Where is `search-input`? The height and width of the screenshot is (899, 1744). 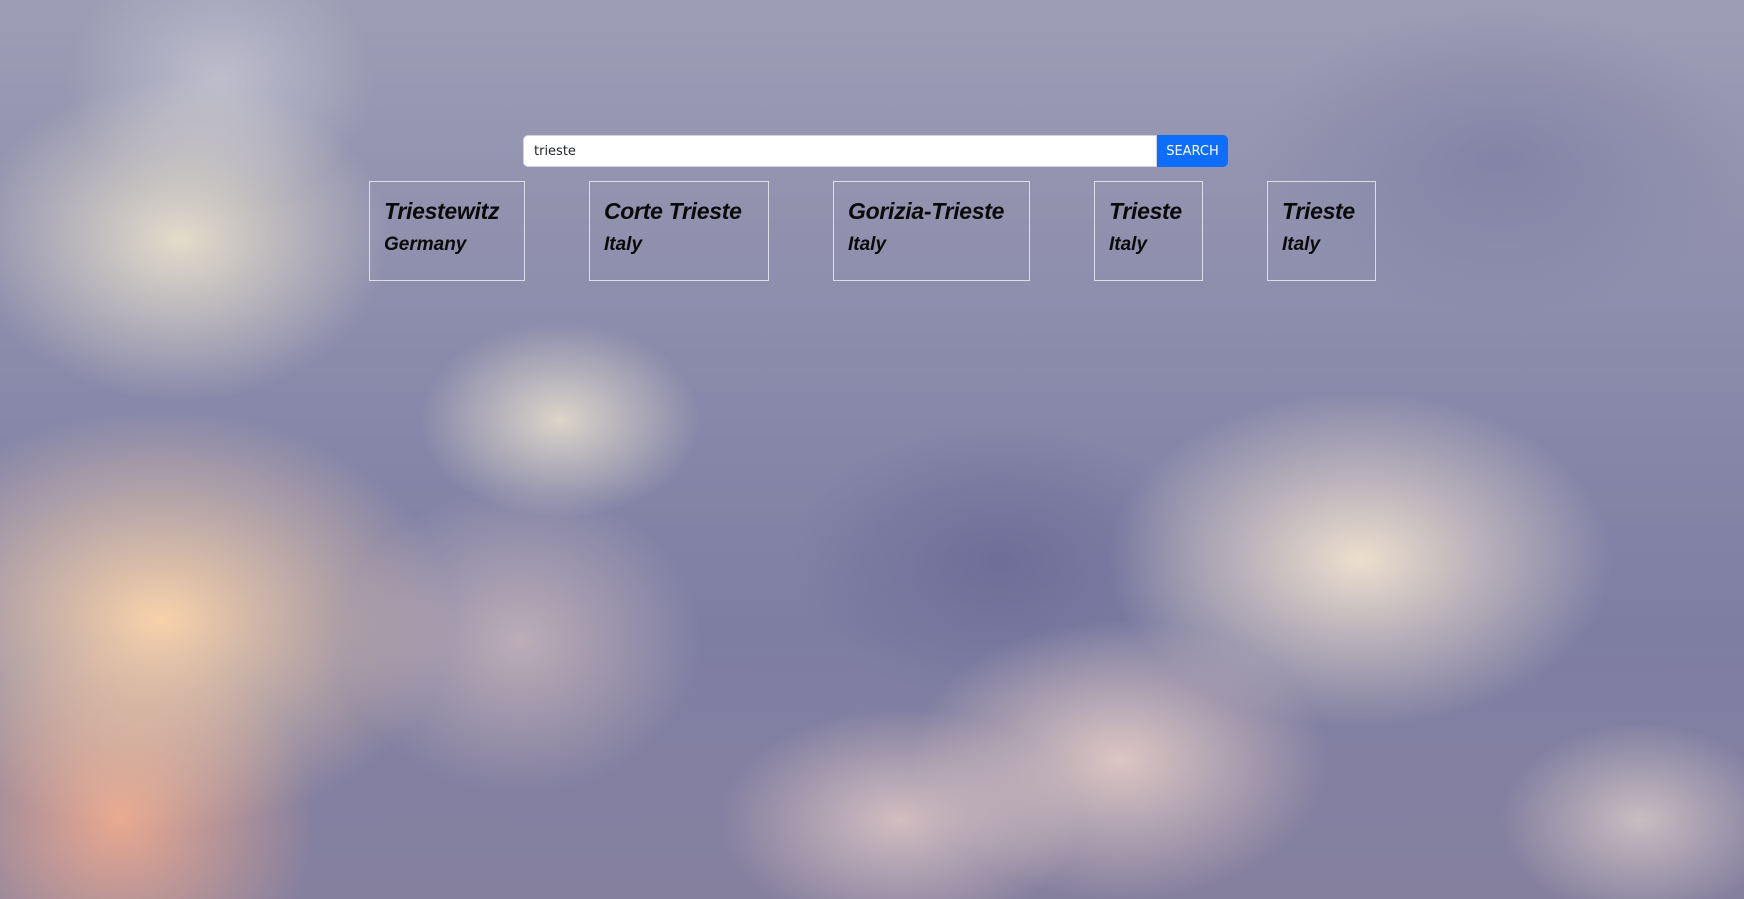 search-input is located at coordinates (840, 151).